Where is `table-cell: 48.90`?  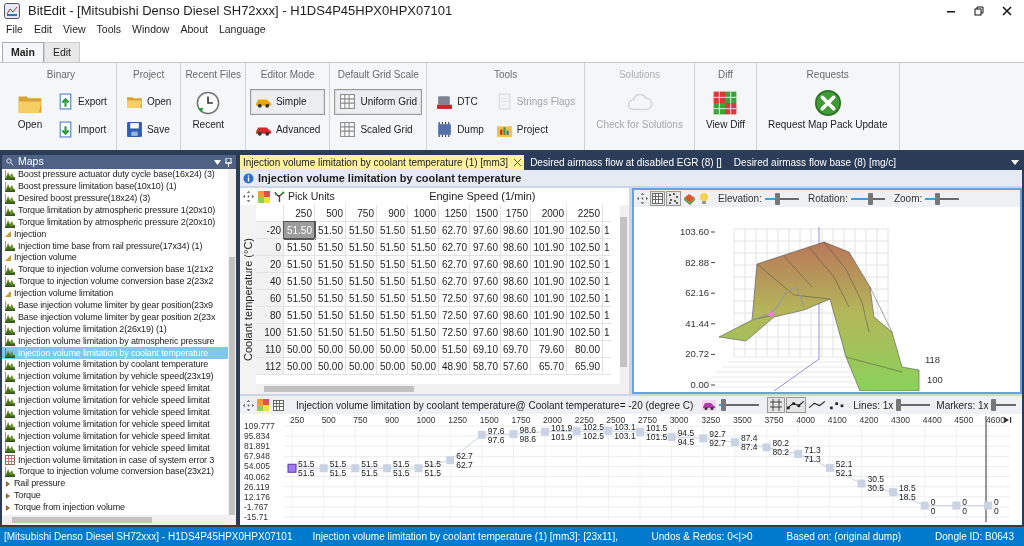 table-cell: 48.90 is located at coordinates (454, 366).